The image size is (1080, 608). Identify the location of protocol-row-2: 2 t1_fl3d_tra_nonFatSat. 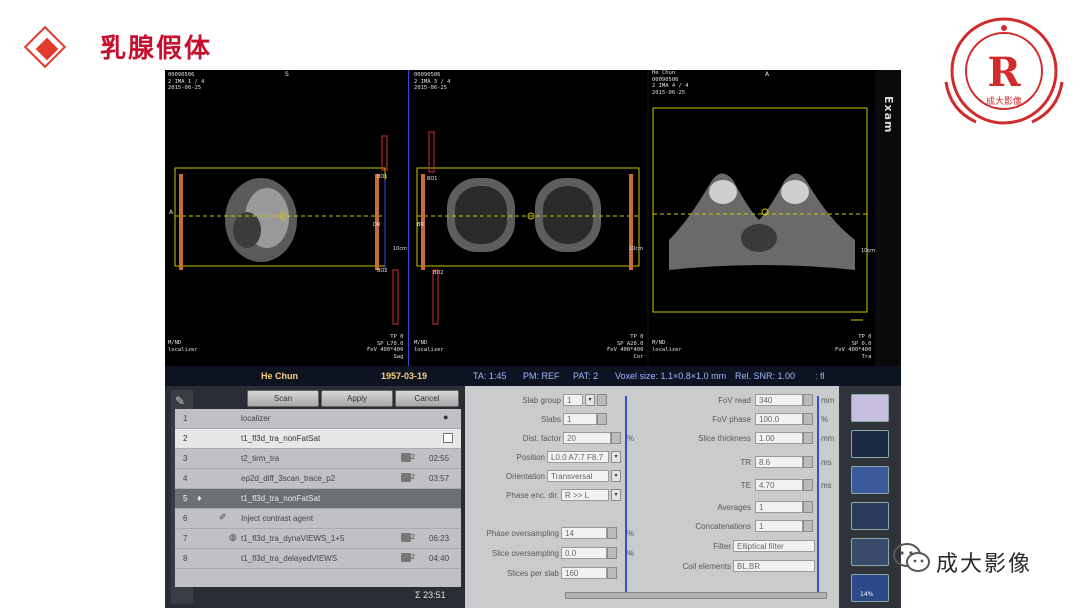
(318, 439).